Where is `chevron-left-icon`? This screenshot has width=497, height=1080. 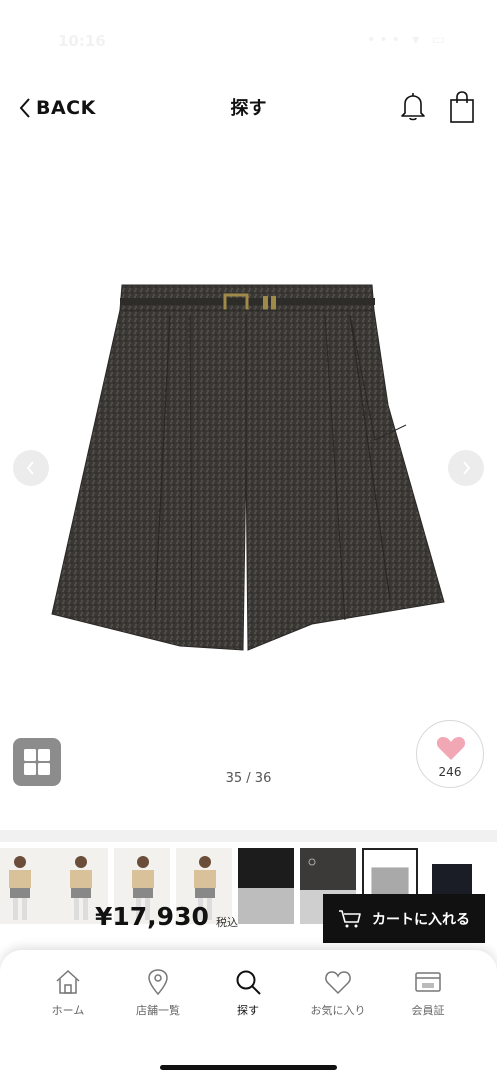
chevron-left-icon is located at coordinates (30, 468).